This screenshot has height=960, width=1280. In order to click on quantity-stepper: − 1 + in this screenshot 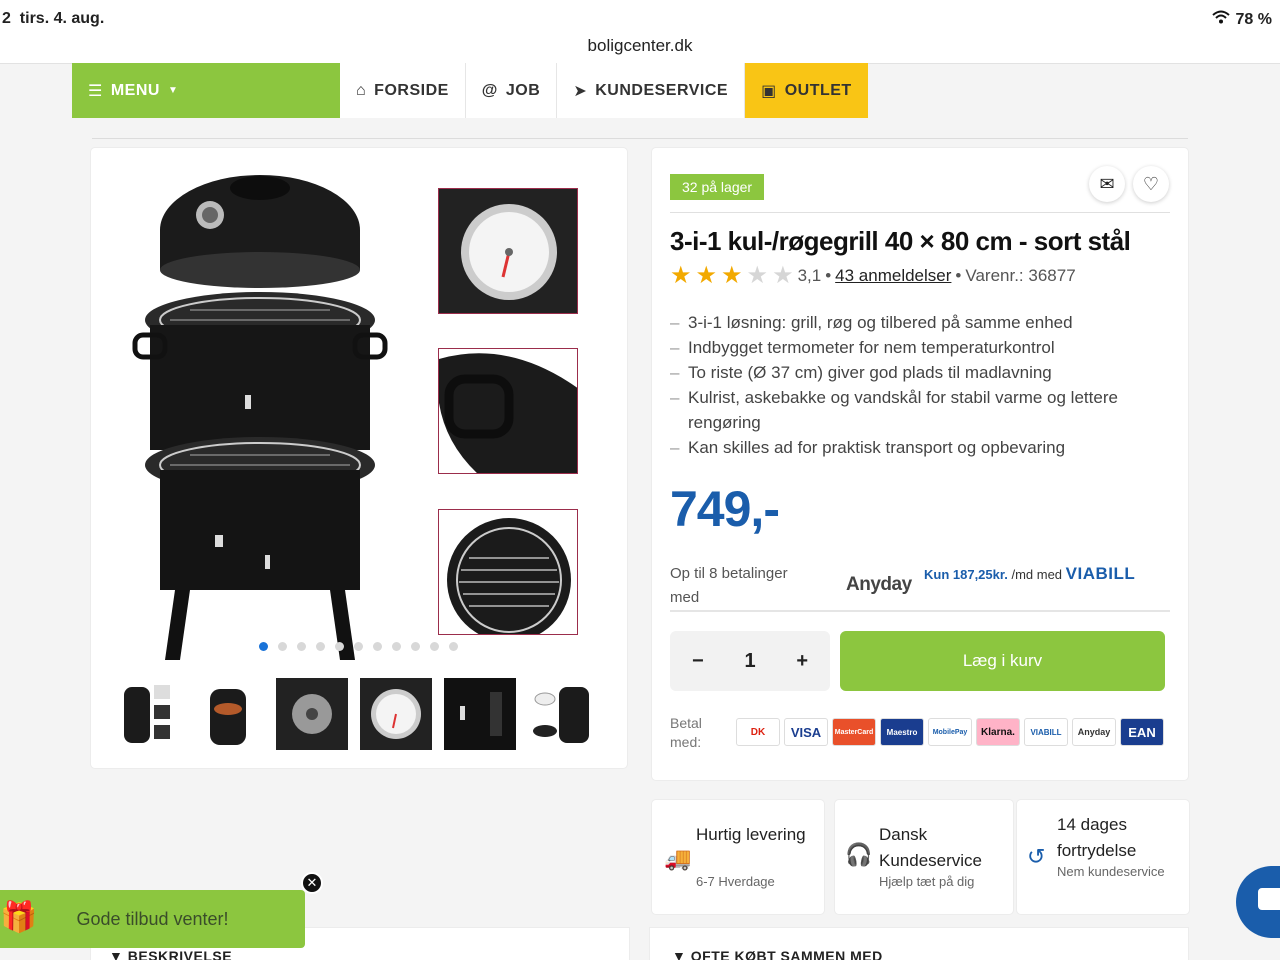, I will do `click(750, 661)`.